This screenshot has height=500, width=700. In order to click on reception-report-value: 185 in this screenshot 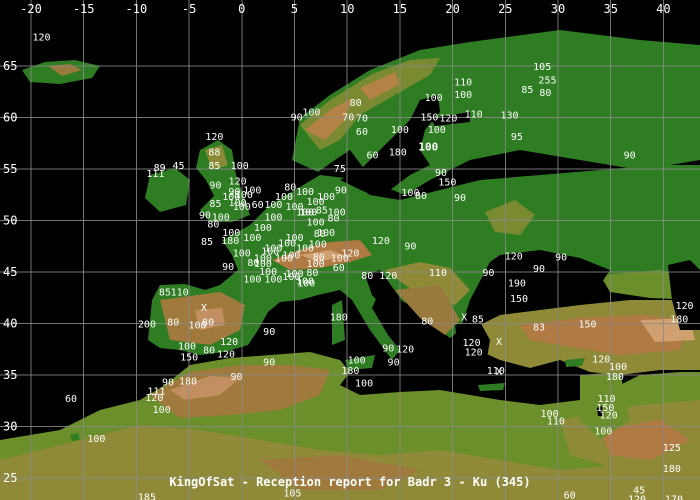, I will do `click(147, 496)`.